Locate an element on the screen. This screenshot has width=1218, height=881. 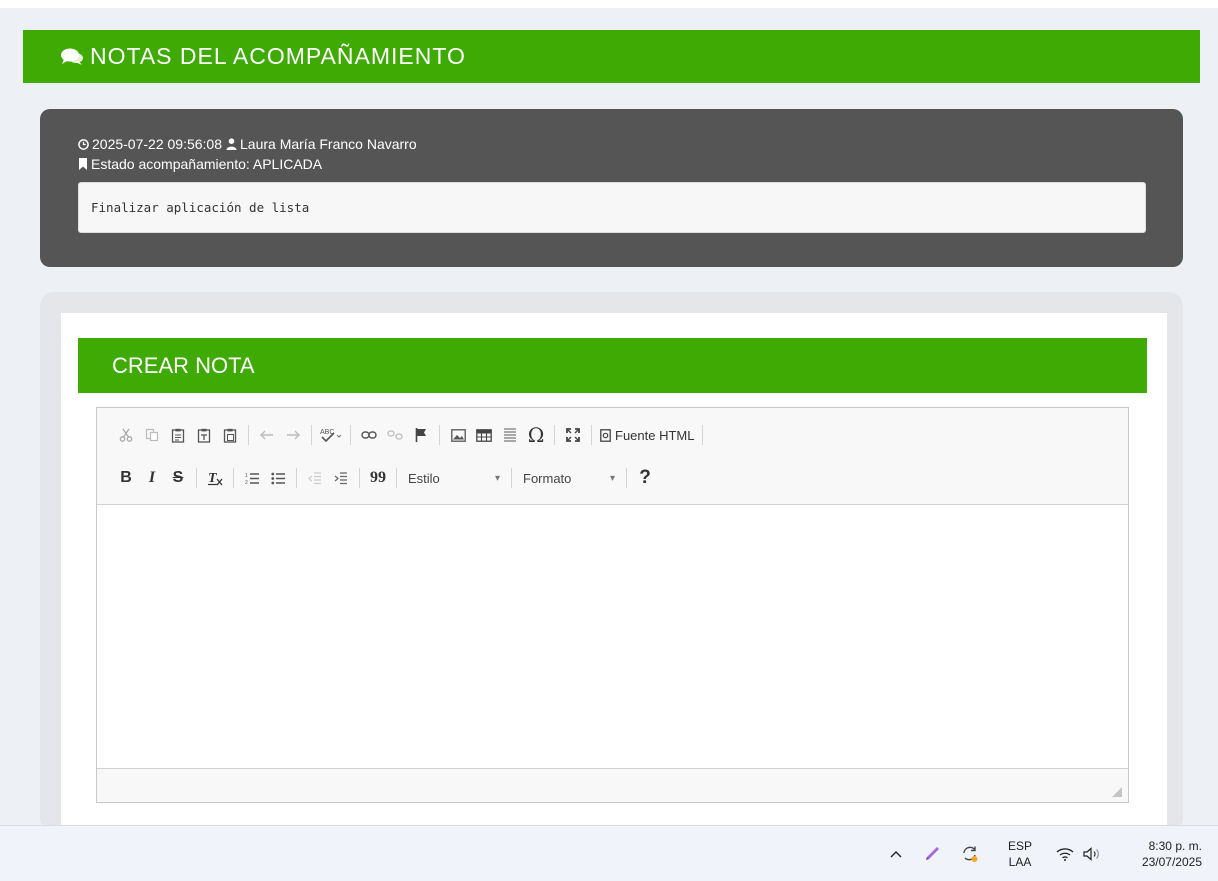
unlink-icon is located at coordinates (395, 435).